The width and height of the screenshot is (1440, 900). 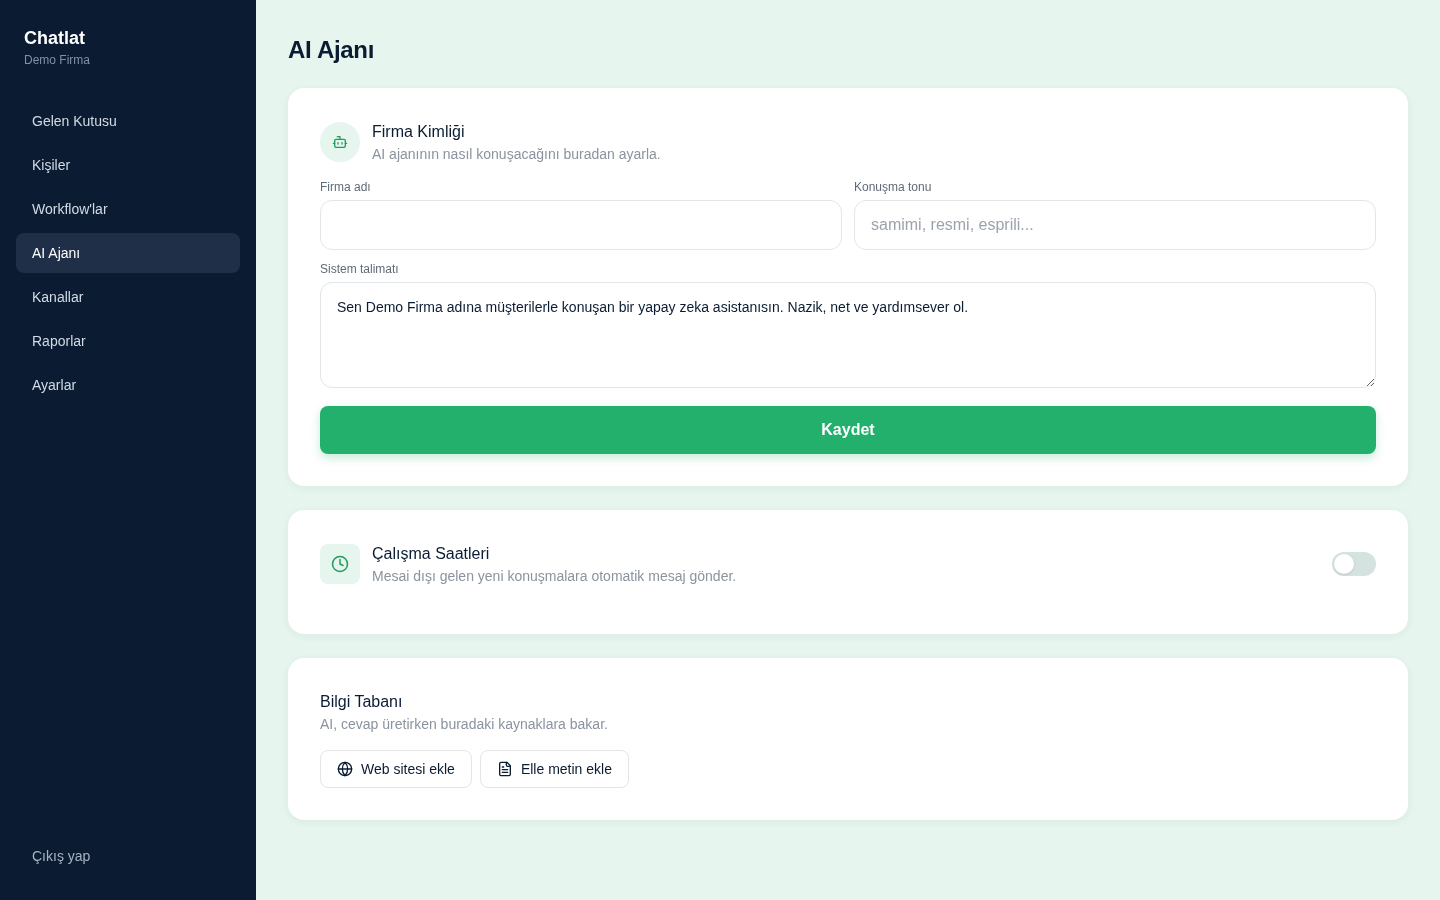 What do you see at coordinates (332, 50) in the screenshot?
I see `page-title: AI Ajanı` at bounding box center [332, 50].